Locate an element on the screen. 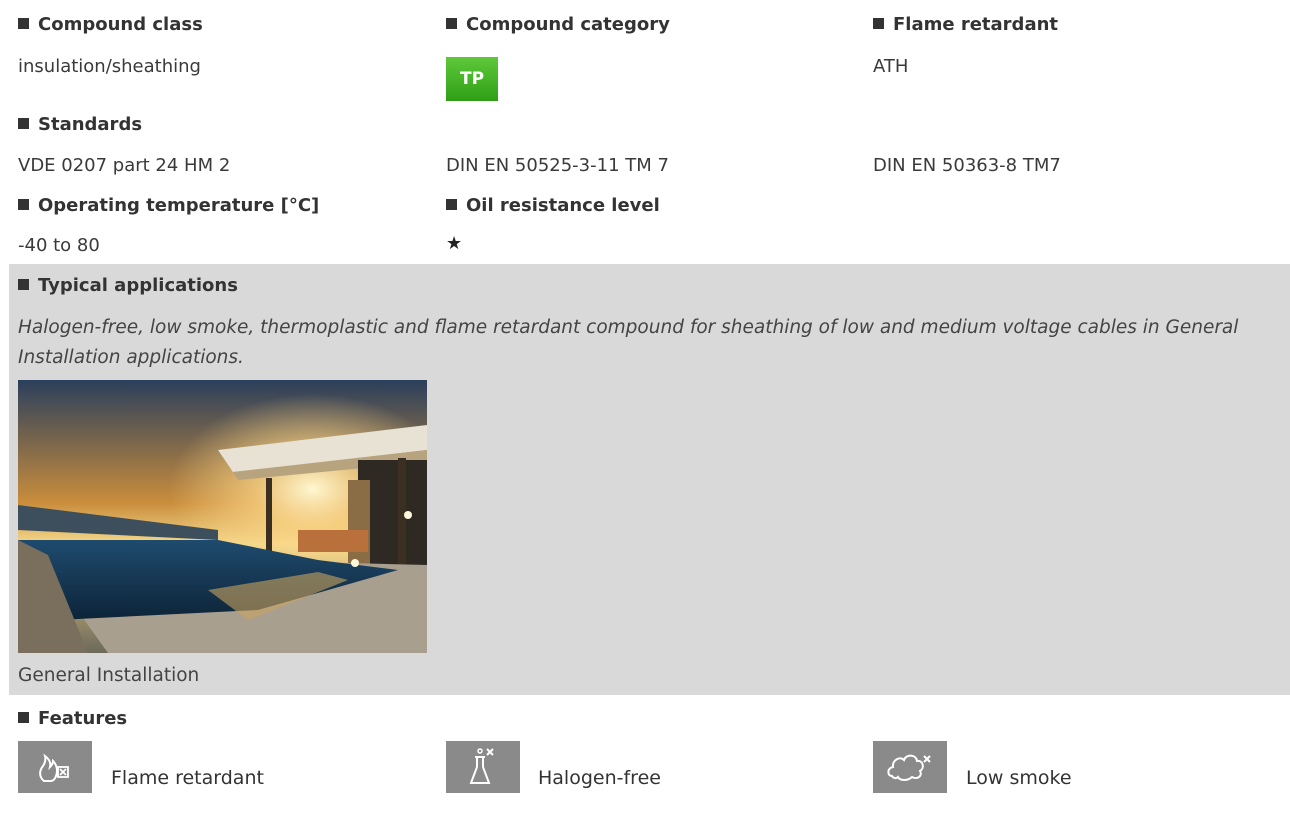  feature-label-low-smoke: Low smoke is located at coordinates (1019, 778).